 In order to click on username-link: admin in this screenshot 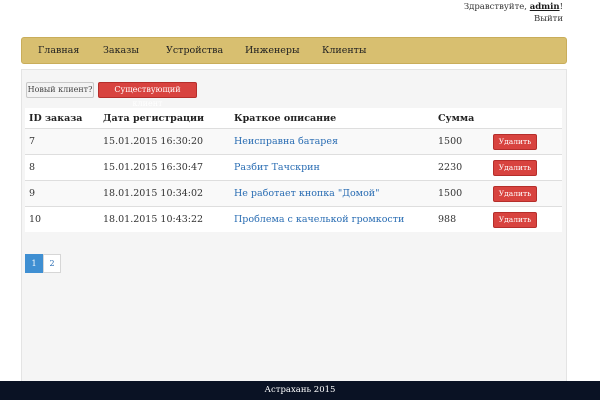, I will do `click(545, 7)`.